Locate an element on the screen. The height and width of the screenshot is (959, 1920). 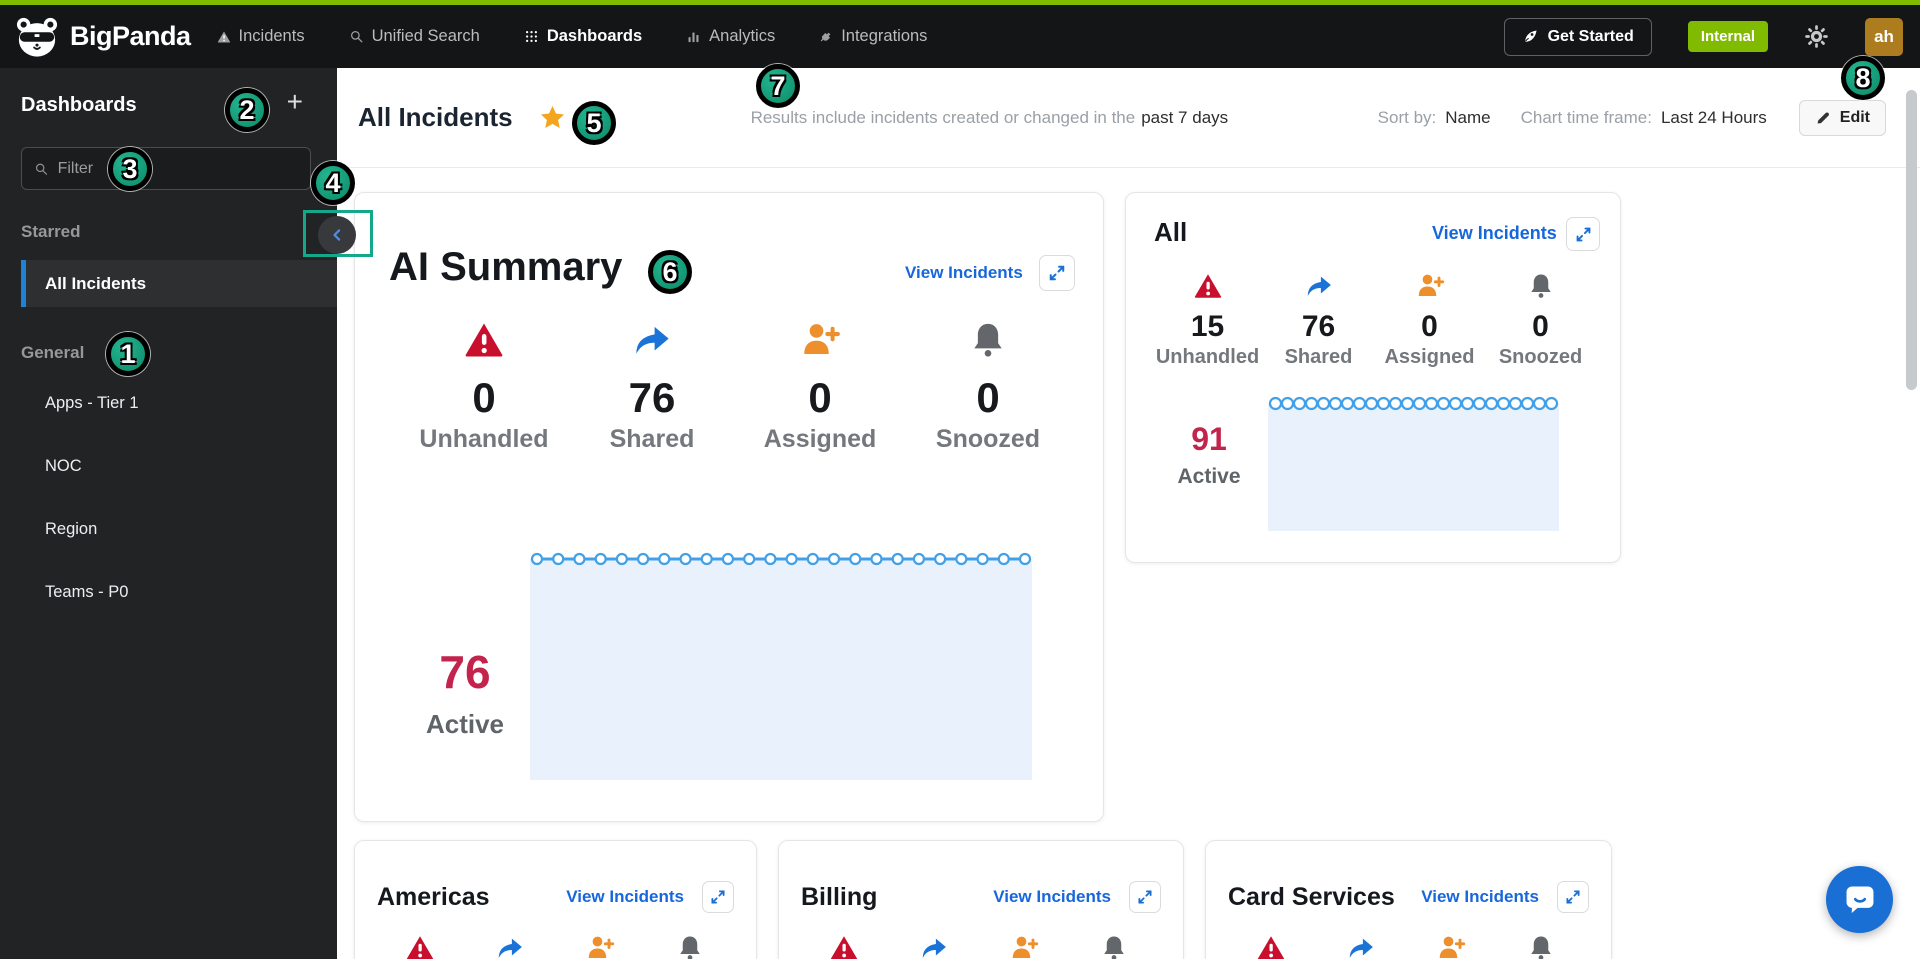
sidebar-item-teams-p0: Teams - P0 is located at coordinates (86, 592).